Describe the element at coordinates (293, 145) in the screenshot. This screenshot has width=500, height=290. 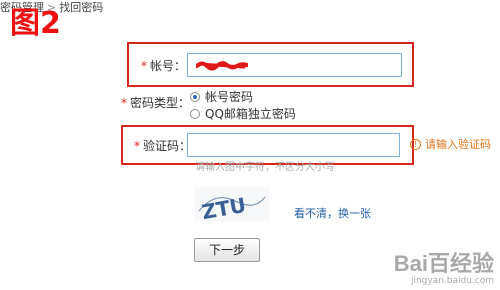
I see `captcha-input` at that location.